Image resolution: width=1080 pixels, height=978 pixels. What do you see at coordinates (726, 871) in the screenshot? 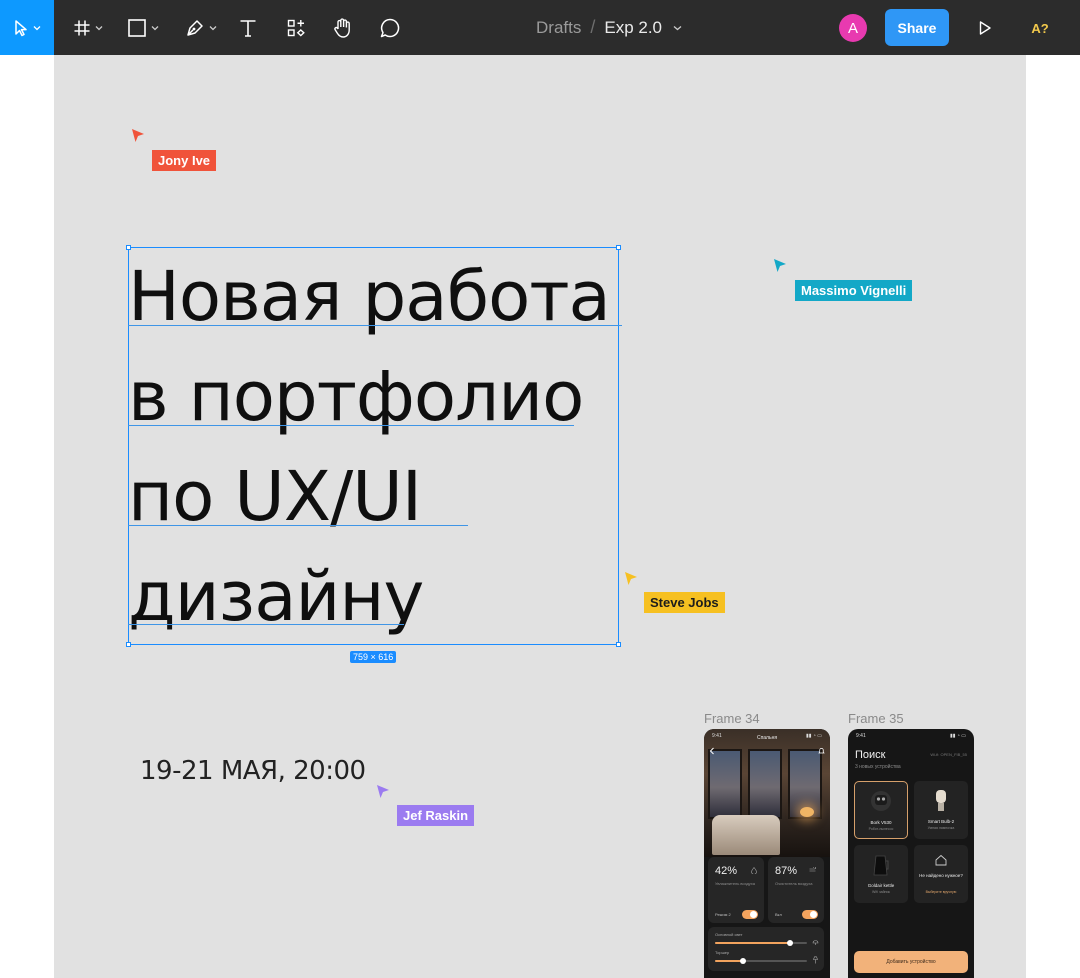
I see `humidifier-value: 42%` at bounding box center [726, 871].